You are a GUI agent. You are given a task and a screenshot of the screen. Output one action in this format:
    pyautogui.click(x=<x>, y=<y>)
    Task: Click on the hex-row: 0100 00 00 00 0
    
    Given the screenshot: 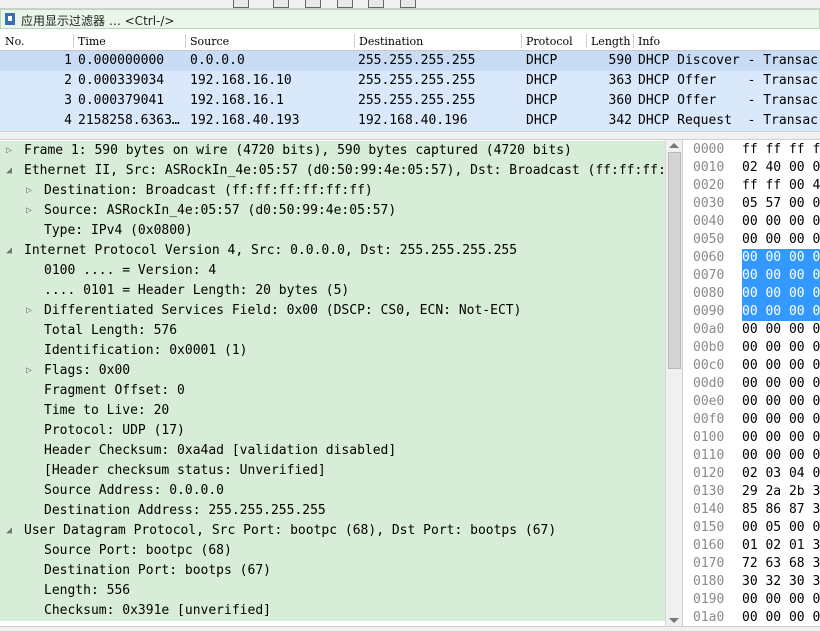 What is the action you would take?
    pyautogui.click(x=751, y=438)
    